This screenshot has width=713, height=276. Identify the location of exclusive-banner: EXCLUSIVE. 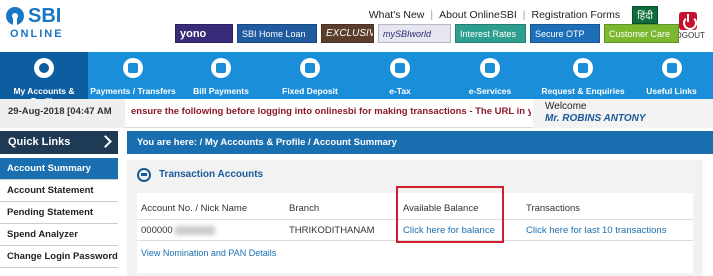
(347, 33).